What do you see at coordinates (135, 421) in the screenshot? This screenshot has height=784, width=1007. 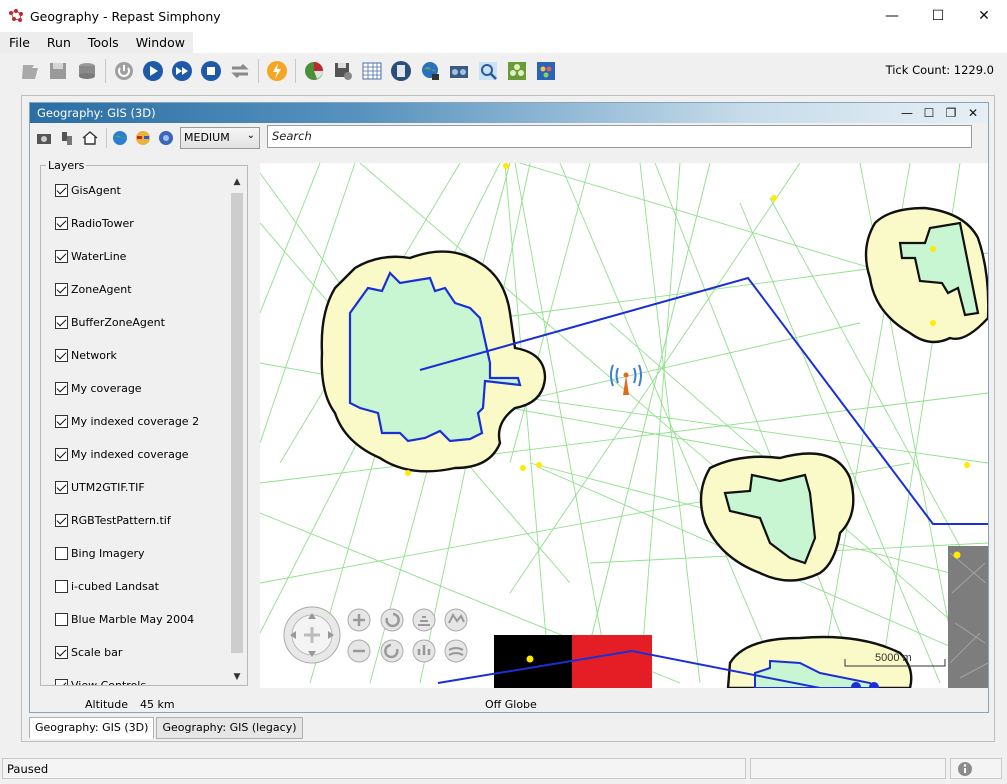 I see `layer-item: My indexed coverage 2` at bounding box center [135, 421].